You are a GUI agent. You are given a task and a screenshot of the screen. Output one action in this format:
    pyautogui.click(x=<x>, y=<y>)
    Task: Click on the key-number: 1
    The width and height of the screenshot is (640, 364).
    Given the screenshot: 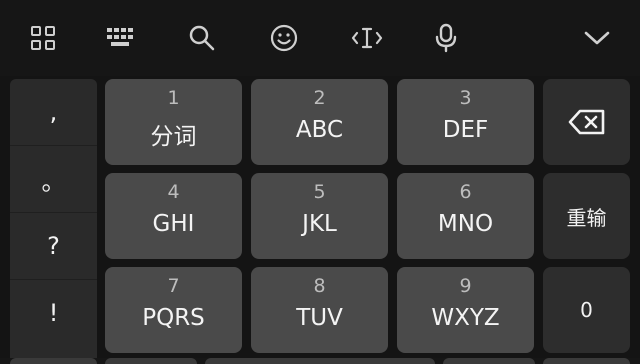 What is the action you would take?
    pyautogui.click(x=173, y=98)
    